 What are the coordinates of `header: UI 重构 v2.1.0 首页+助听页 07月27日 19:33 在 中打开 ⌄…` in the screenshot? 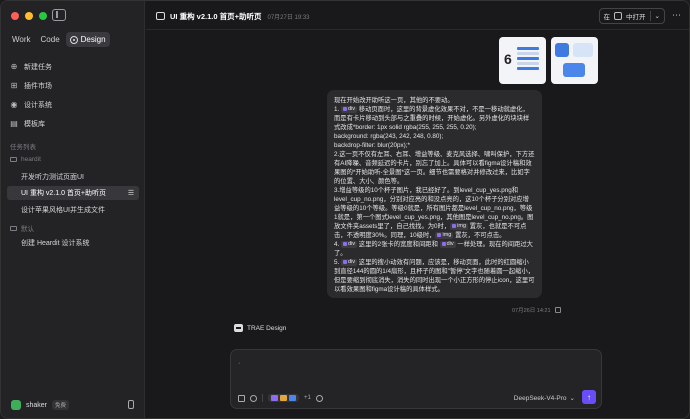 It's located at (419, 16).